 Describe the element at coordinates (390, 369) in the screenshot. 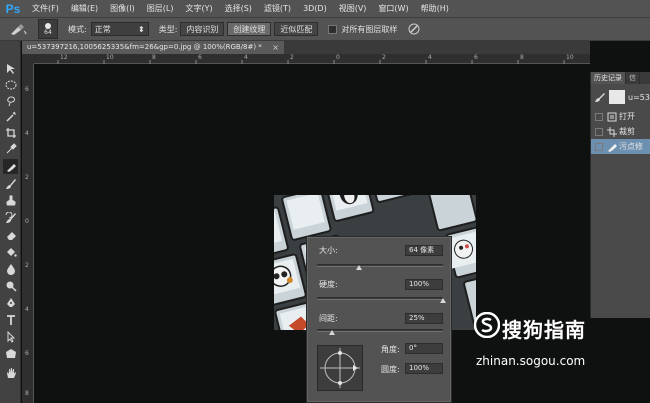

I see `roundness-label: 圆度:` at that location.